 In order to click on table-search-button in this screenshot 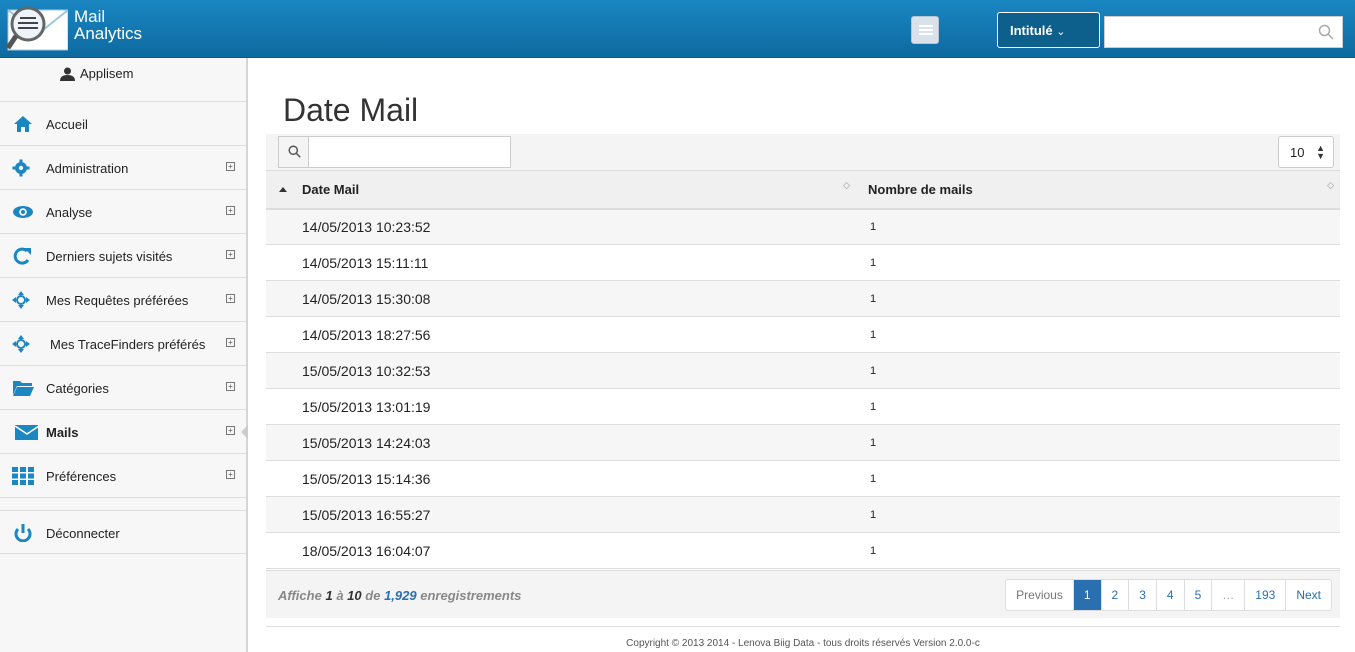, I will do `click(294, 152)`.